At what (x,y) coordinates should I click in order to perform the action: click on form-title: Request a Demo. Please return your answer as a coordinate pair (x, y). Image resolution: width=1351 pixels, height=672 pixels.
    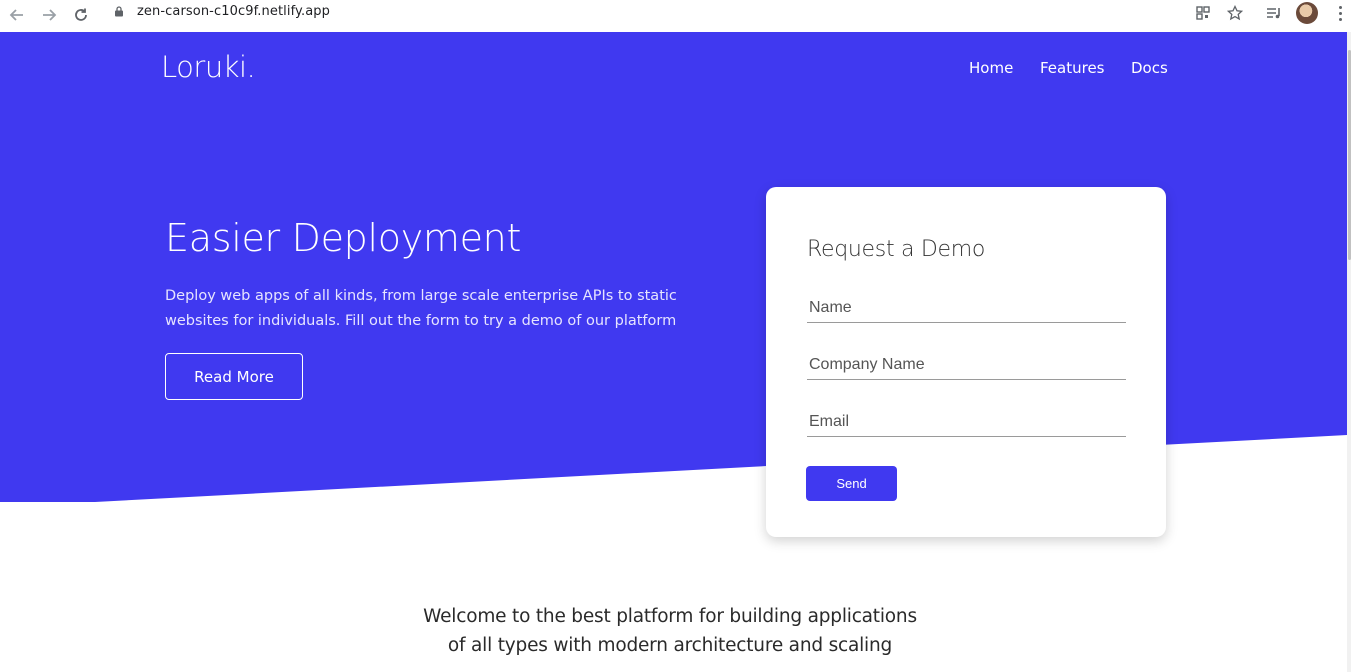
    Looking at the image, I should click on (896, 249).